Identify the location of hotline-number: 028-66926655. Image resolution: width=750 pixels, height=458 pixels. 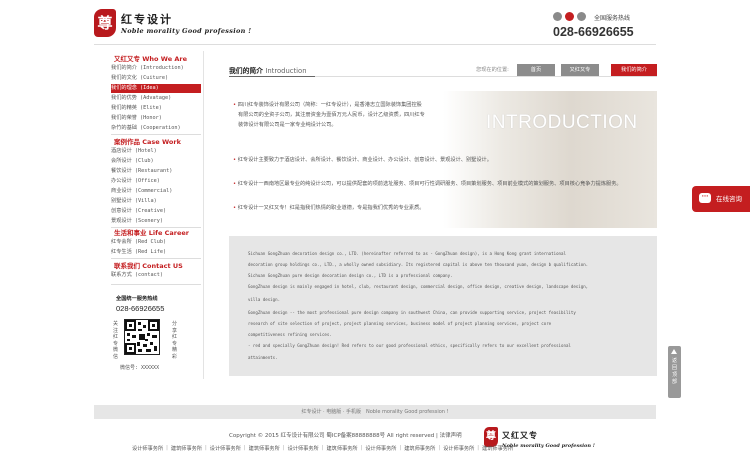
(593, 32).